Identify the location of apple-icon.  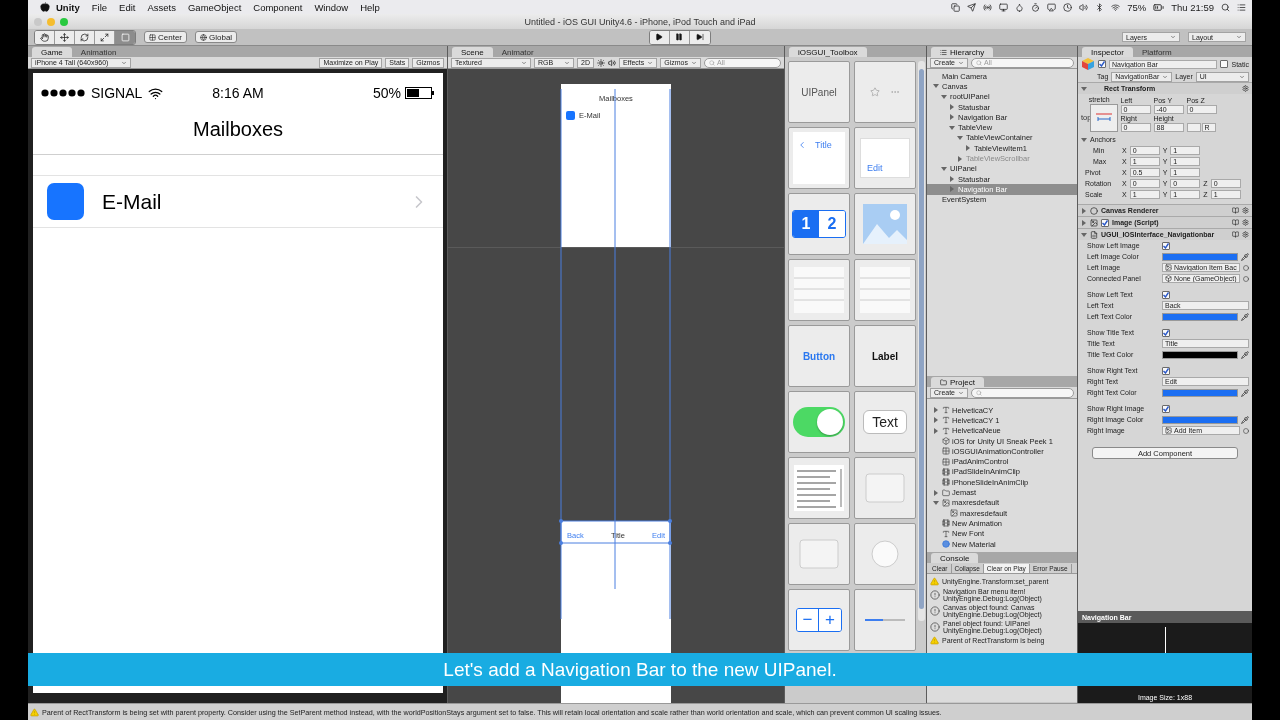
(45, 7).